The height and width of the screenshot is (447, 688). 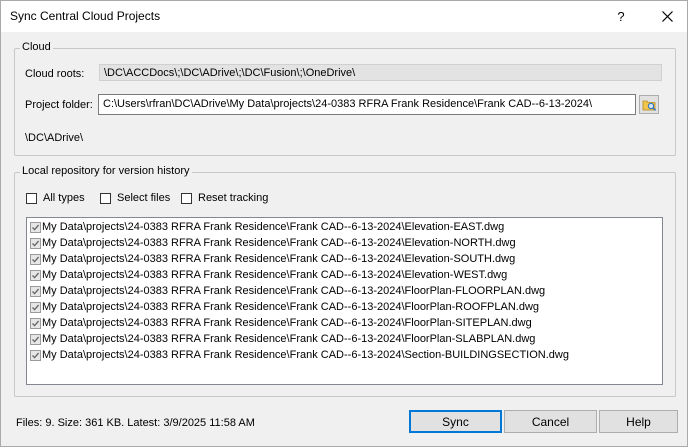 I want to click on close-icon, so click(x=667, y=16).